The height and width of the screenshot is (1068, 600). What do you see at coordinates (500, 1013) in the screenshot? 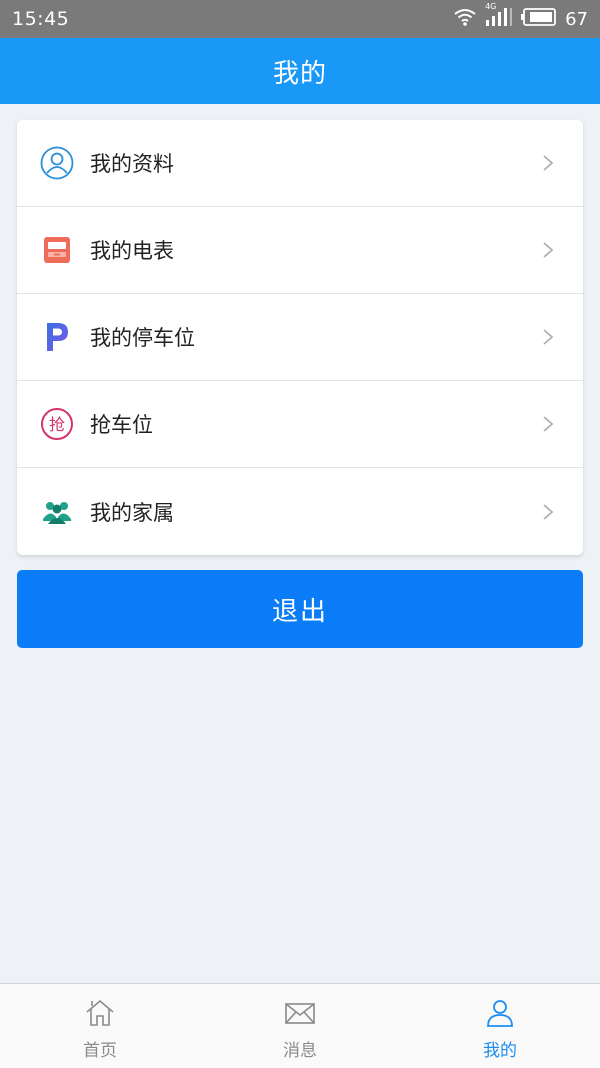
I see `person-icon` at bounding box center [500, 1013].